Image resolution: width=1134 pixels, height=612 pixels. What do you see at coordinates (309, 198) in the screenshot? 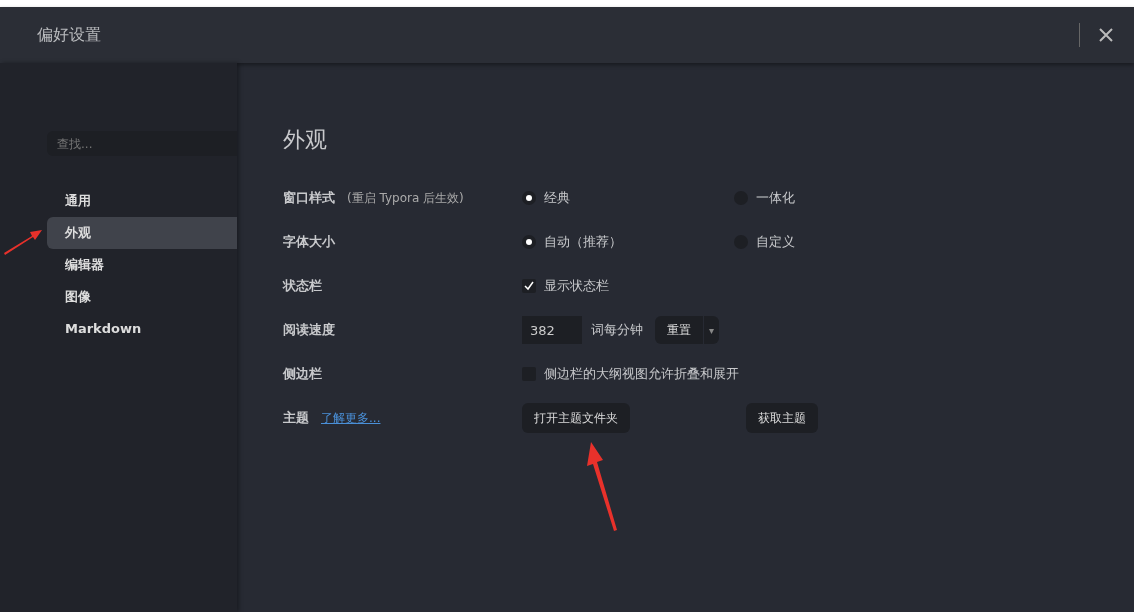
I see `setting-label: 窗口样式` at bounding box center [309, 198].